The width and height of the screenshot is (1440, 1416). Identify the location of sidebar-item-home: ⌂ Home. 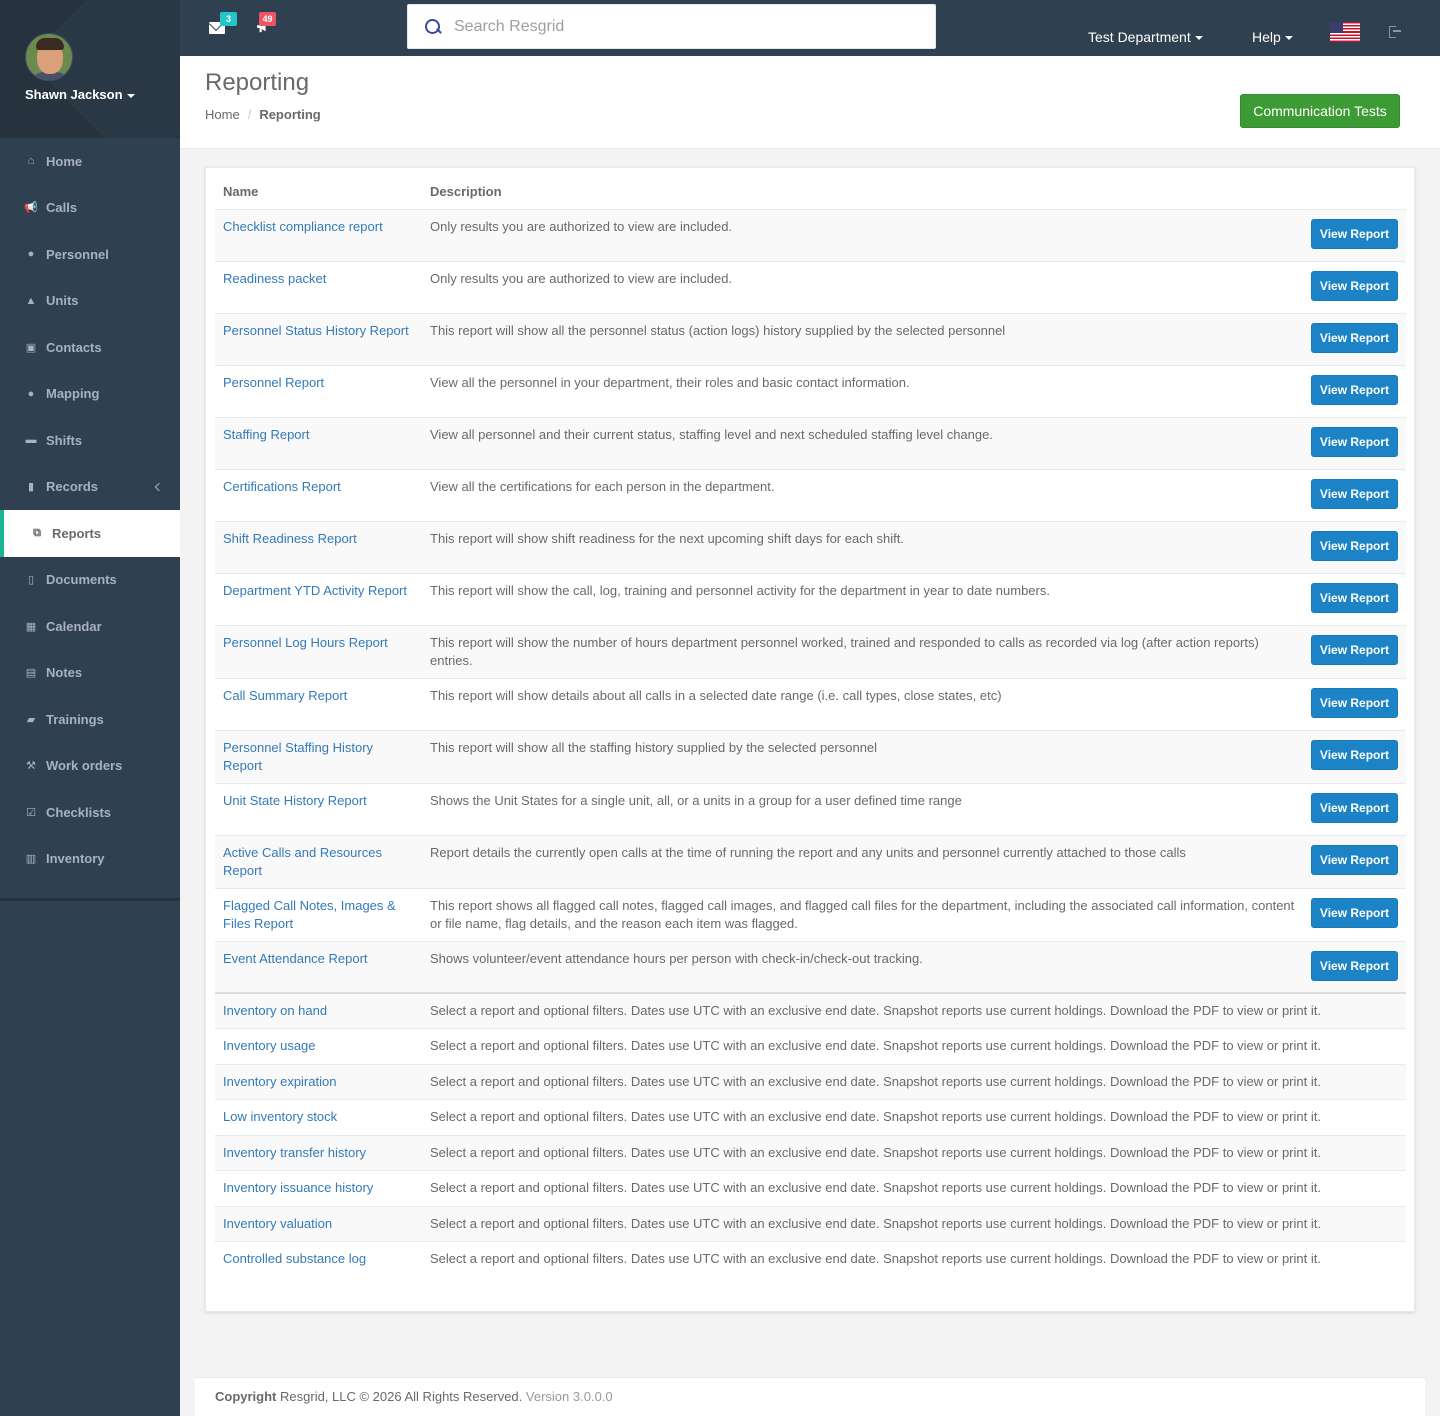
(90, 161).